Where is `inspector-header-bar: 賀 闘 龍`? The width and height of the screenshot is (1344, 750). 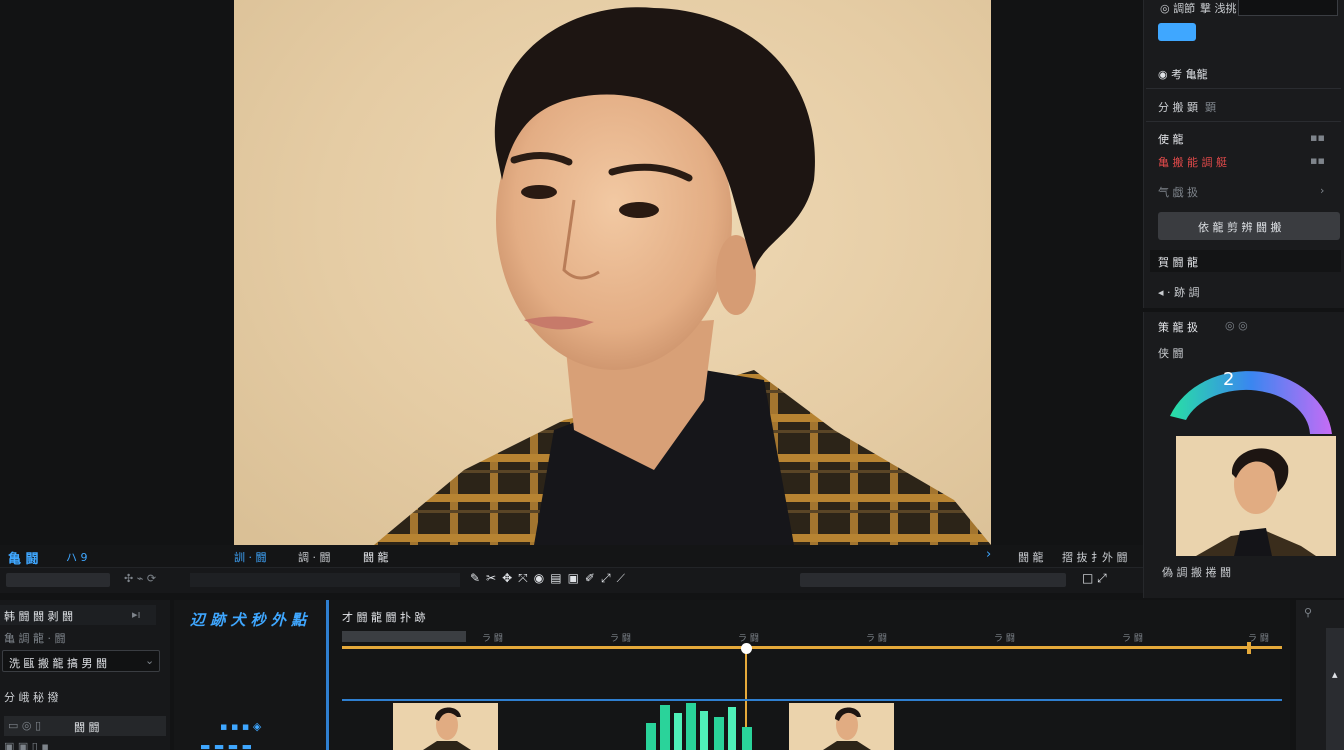 inspector-header-bar: 賀 闘 龍 is located at coordinates (1245, 261).